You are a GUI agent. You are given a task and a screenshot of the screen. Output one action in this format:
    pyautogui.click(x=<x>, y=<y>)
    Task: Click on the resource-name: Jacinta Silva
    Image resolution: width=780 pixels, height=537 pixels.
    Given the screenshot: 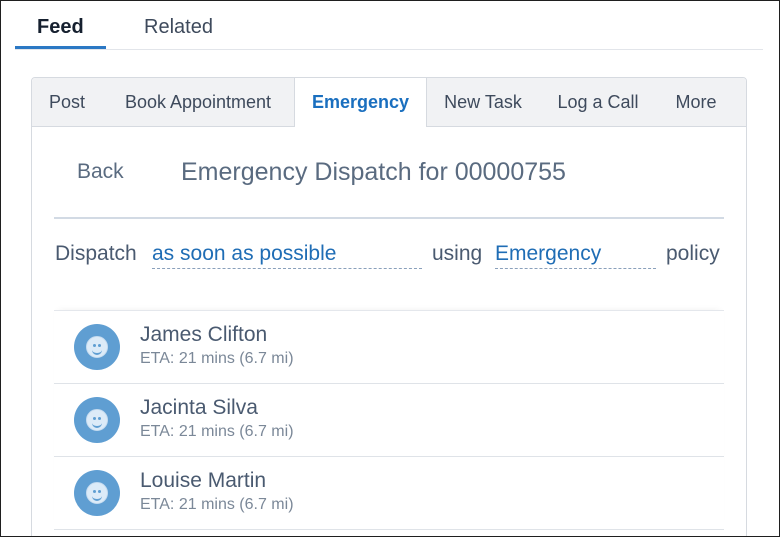 What is the action you would take?
    pyautogui.click(x=199, y=407)
    